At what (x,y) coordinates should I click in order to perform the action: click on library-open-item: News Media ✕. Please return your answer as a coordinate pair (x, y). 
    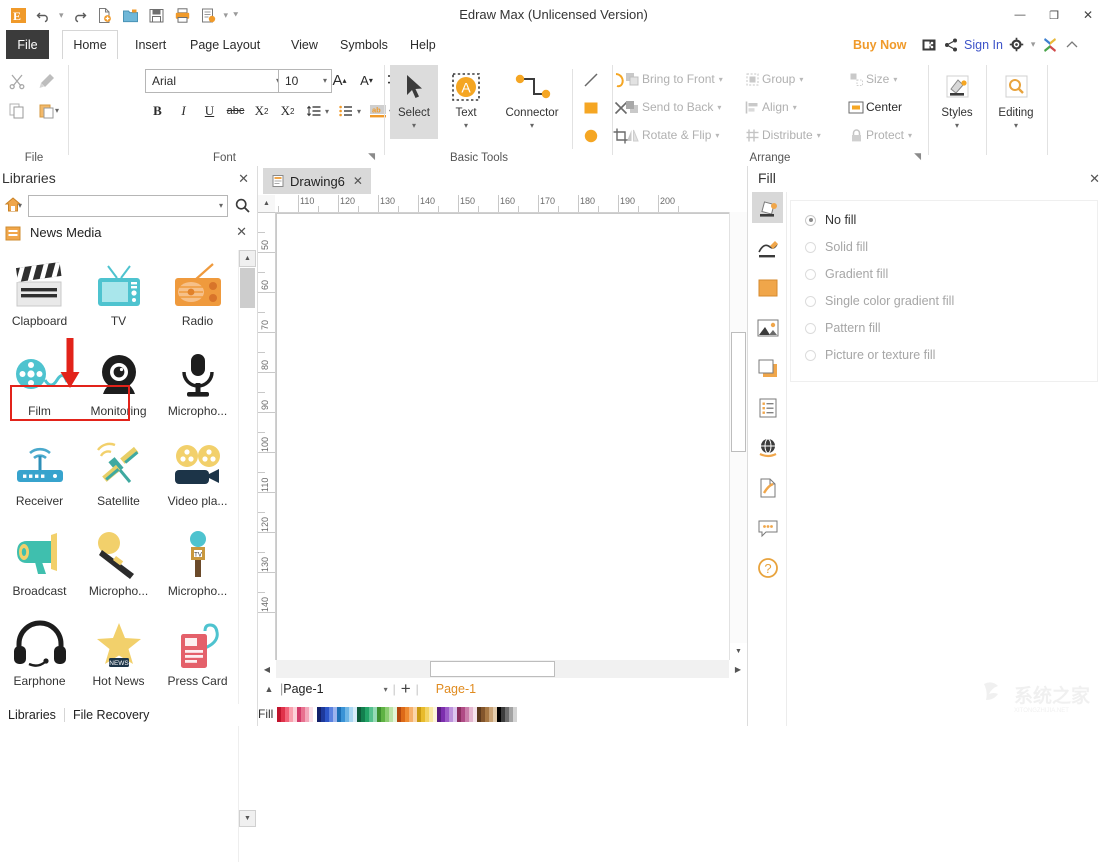
    Looking at the image, I should click on (128, 233).